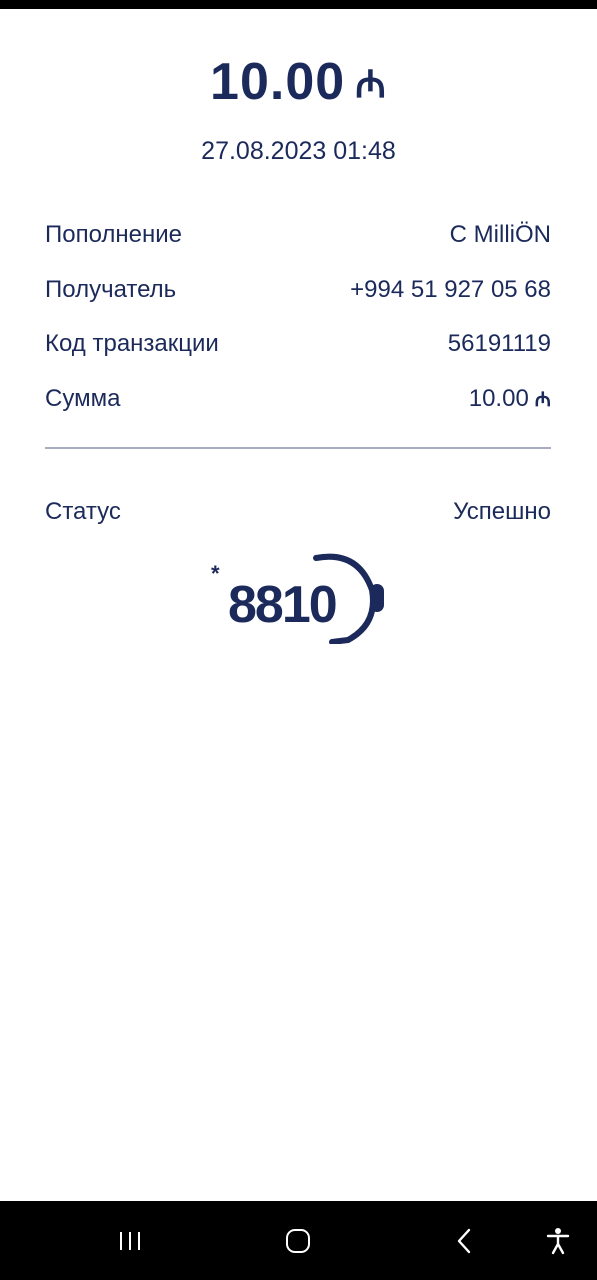 The height and width of the screenshot is (1280, 597). I want to click on row-transaction-code: Код транзакции 56191119, so click(298, 344).